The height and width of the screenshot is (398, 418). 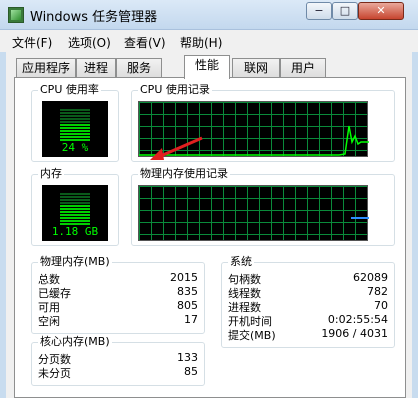 What do you see at coordinates (303, 68) in the screenshot?
I see `tab-users: 用户` at bounding box center [303, 68].